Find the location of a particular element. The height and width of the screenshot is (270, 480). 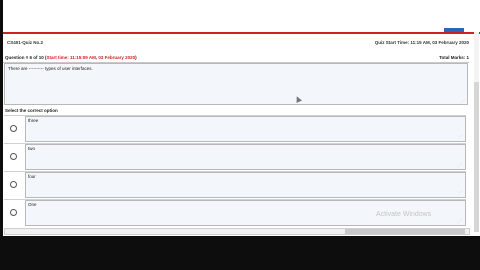

option-row: three ⋰ is located at coordinates (235, 128).